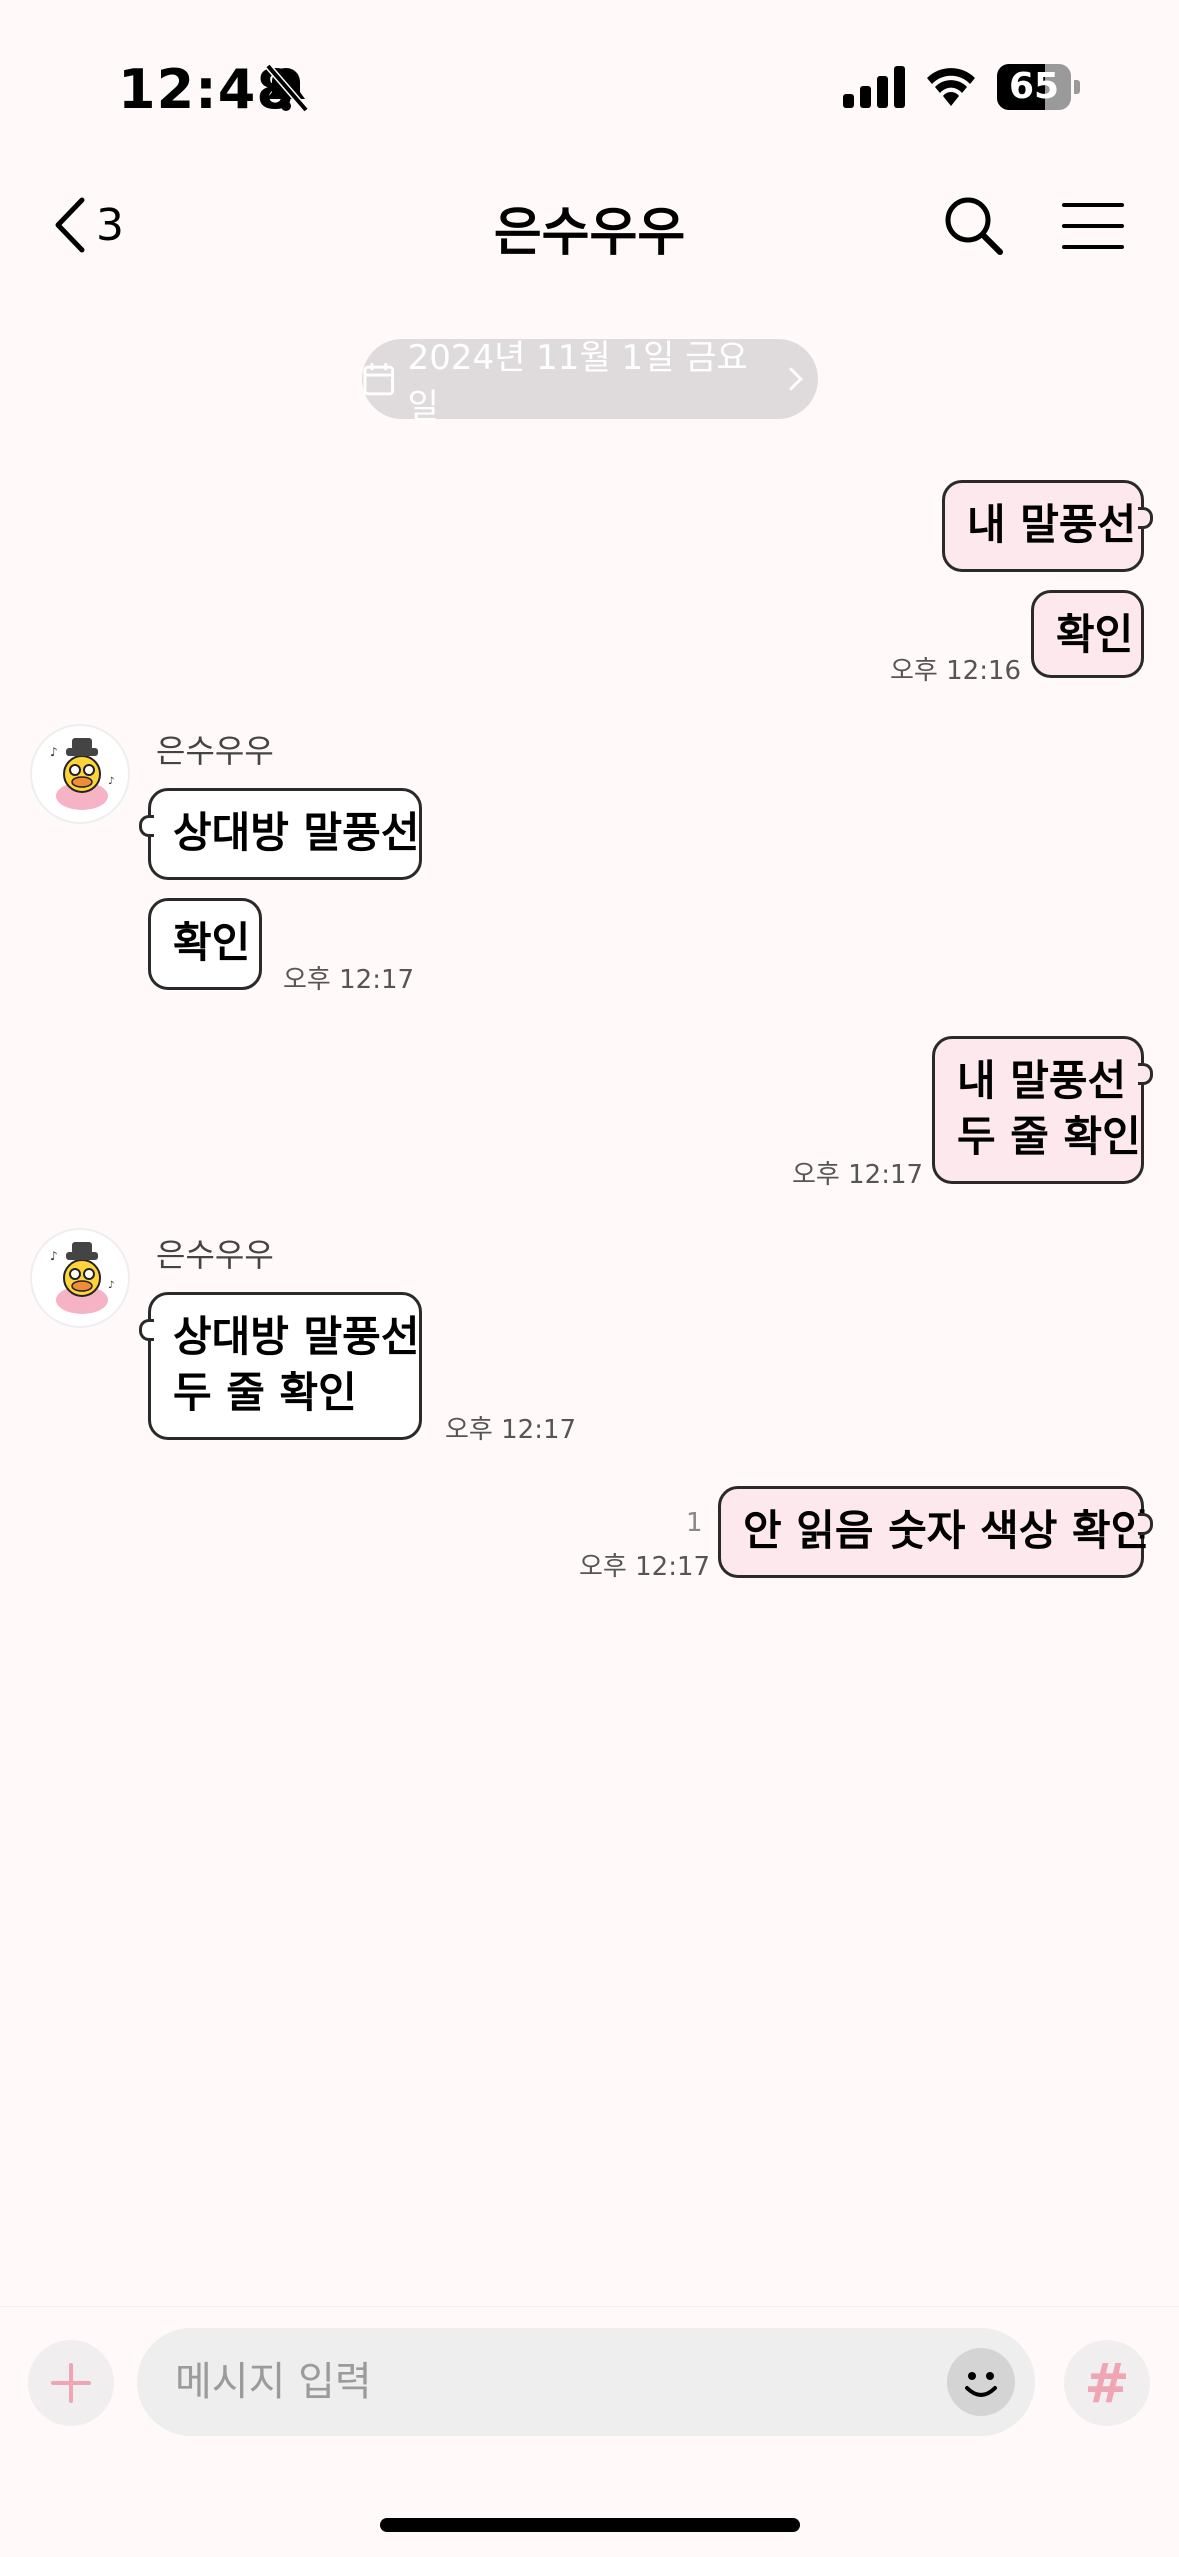 The height and width of the screenshot is (2557, 1179). I want to click on message-text: 상대방 말풍선, so click(296, 832).